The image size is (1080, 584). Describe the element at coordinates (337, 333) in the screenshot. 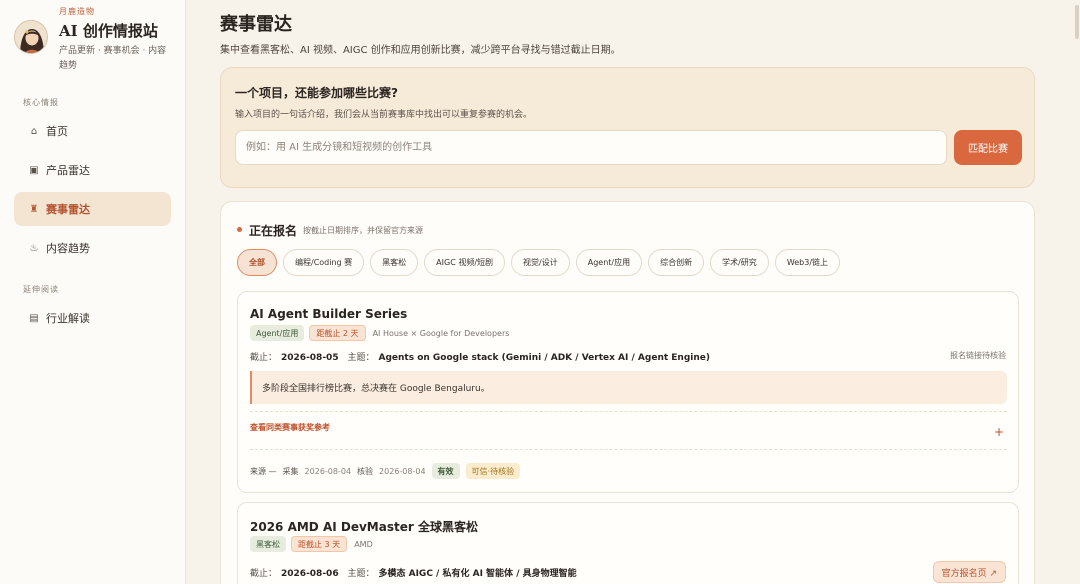

I see `deadline-countdown-badge: 距截止 2 天` at that location.